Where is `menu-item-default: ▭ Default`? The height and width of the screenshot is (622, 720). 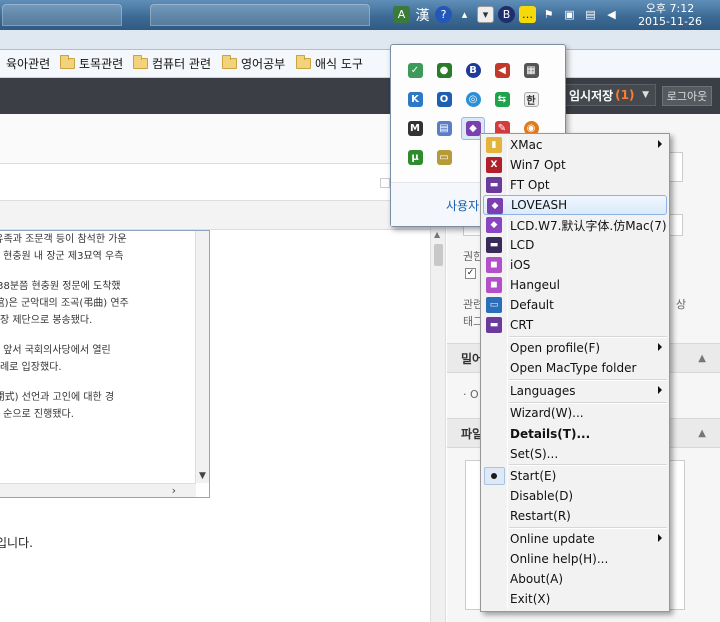 menu-item-default: ▭ Default is located at coordinates (575, 305).